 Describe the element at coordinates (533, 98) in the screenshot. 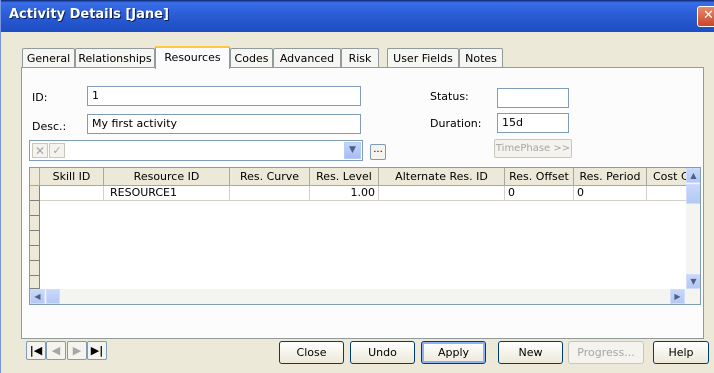

I see `status-field` at that location.